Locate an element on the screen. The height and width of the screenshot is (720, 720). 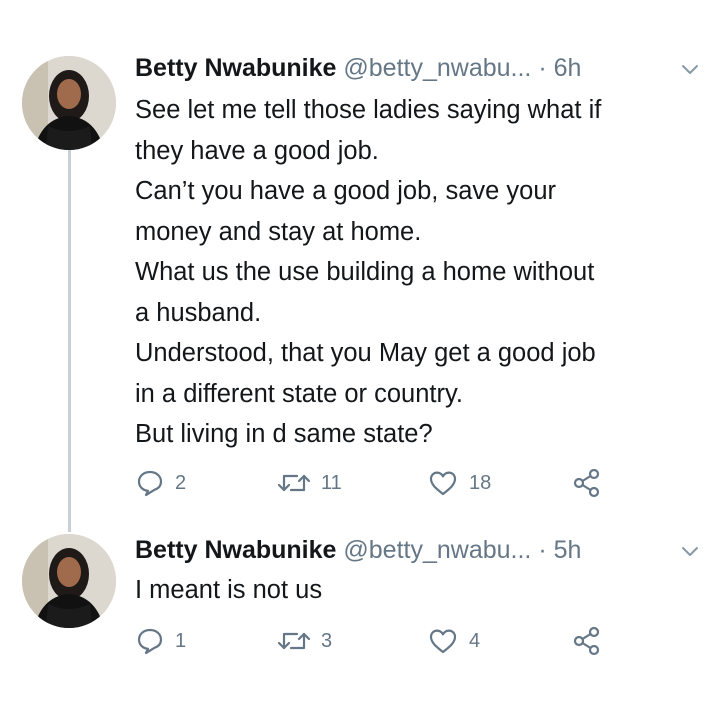
retweet-count: 3 is located at coordinates (327, 640).